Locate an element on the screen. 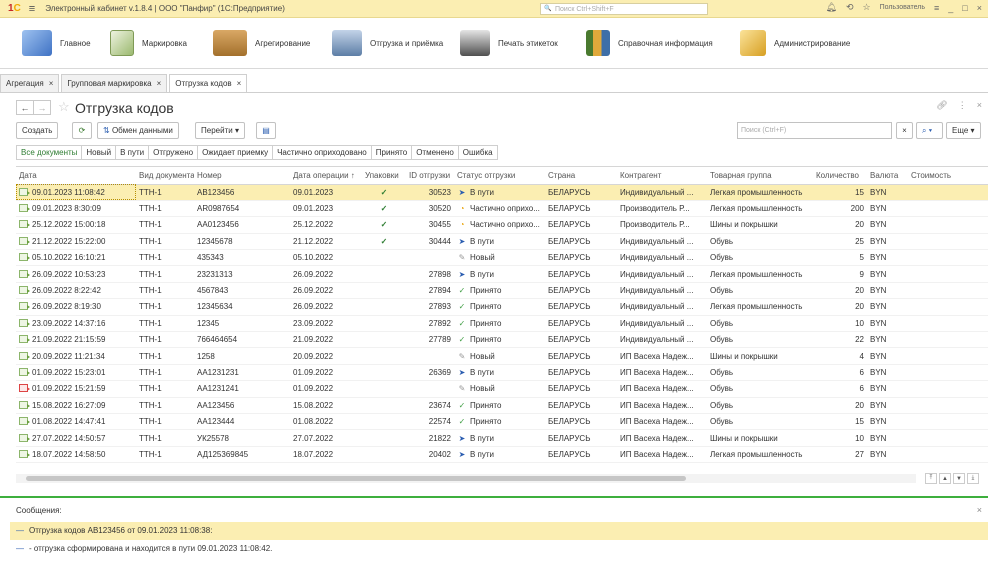  tab-group-marking: Групповая маркировка × is located at coordinates (114, 83).